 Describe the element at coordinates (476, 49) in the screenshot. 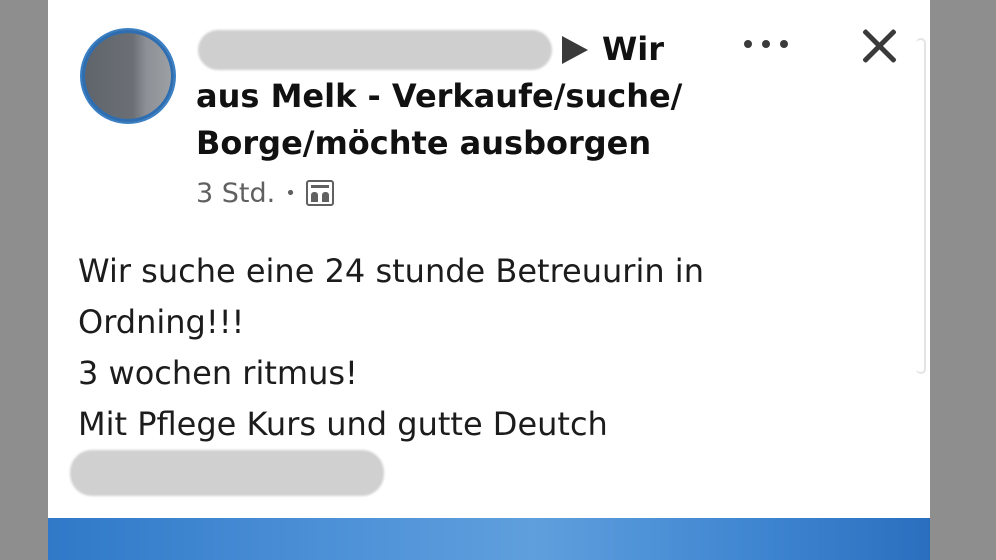

I see `group-name-part1: Wir` at that location.